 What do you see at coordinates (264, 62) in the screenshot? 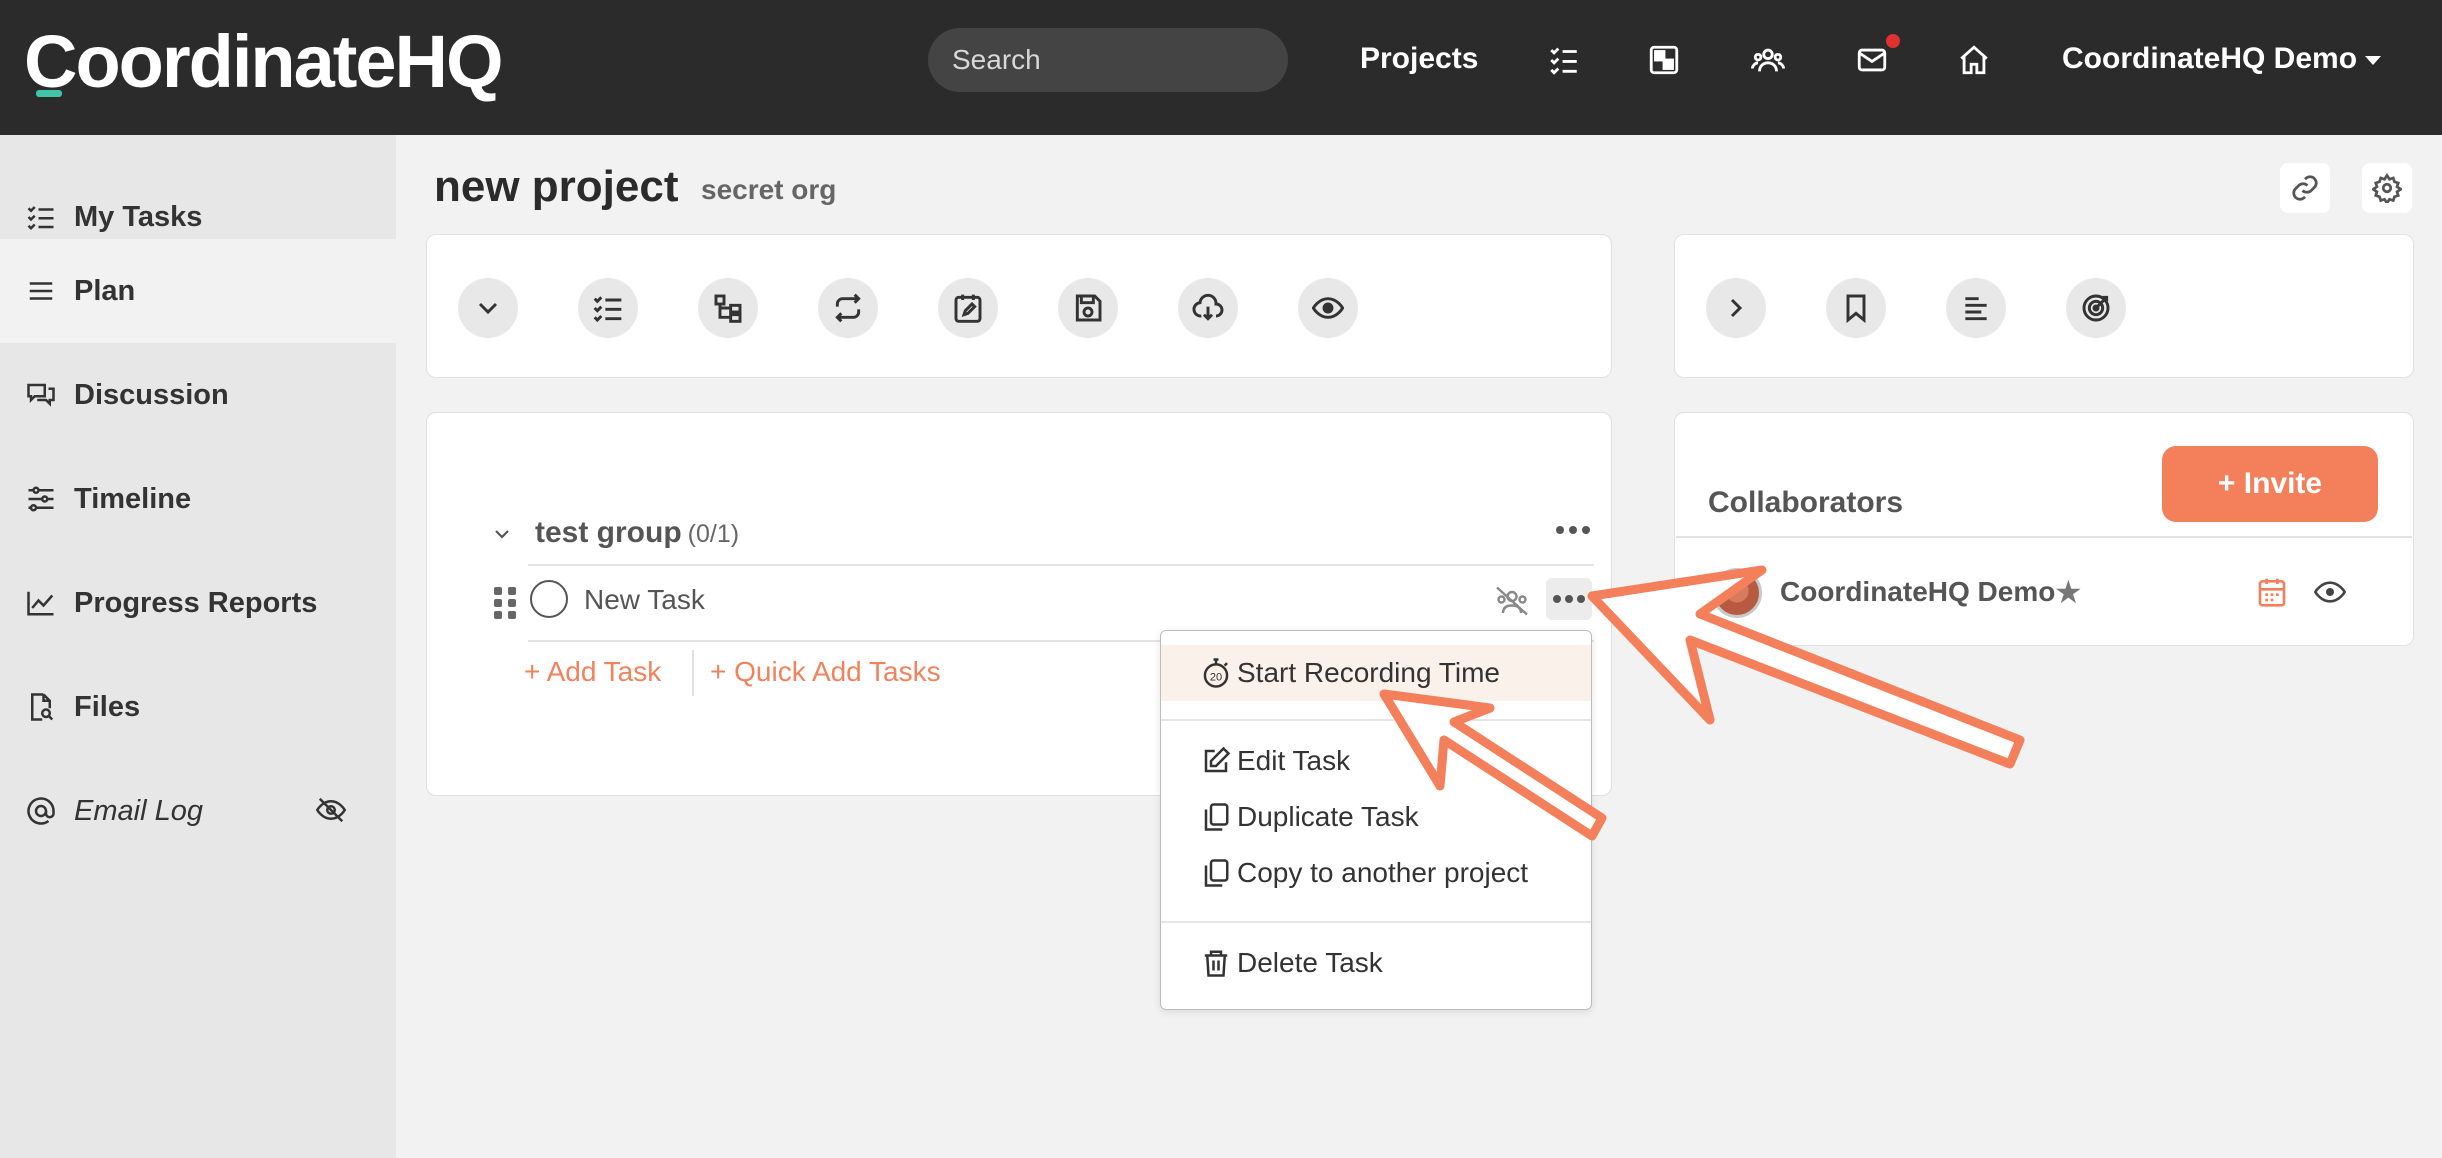
I see `logo: CoordinateHQ` at bounding box center [264, 62].